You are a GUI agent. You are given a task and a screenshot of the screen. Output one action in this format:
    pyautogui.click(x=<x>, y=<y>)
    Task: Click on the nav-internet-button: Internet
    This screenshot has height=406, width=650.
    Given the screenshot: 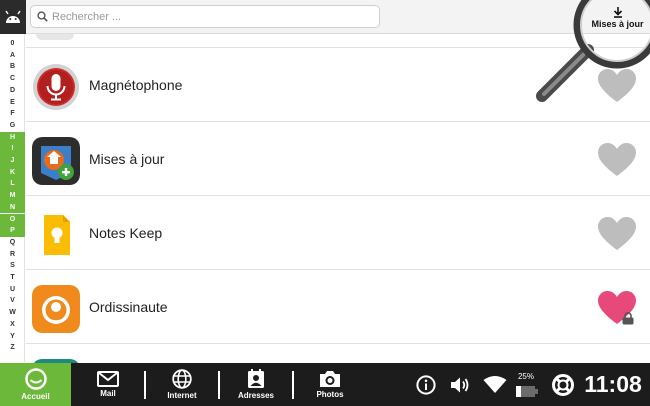 What is the action you would take?
    pyautogui.click(x=182, y=384)
    